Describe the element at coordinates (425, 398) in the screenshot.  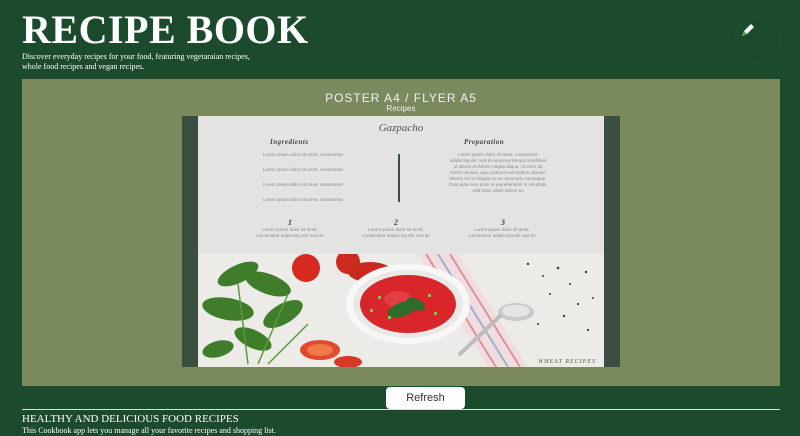
I see `refresh-button: Refresh` at that location.